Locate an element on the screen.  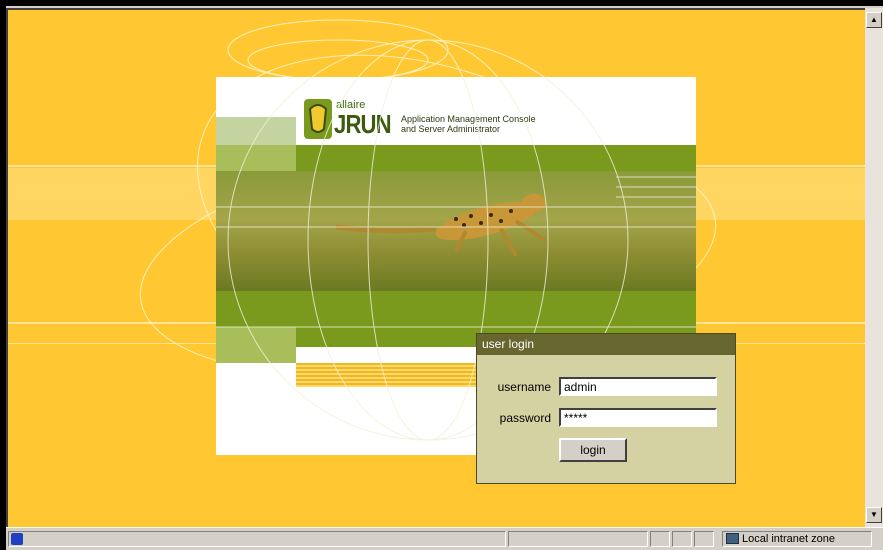
password-label: password is located at coordinates (525, 418).